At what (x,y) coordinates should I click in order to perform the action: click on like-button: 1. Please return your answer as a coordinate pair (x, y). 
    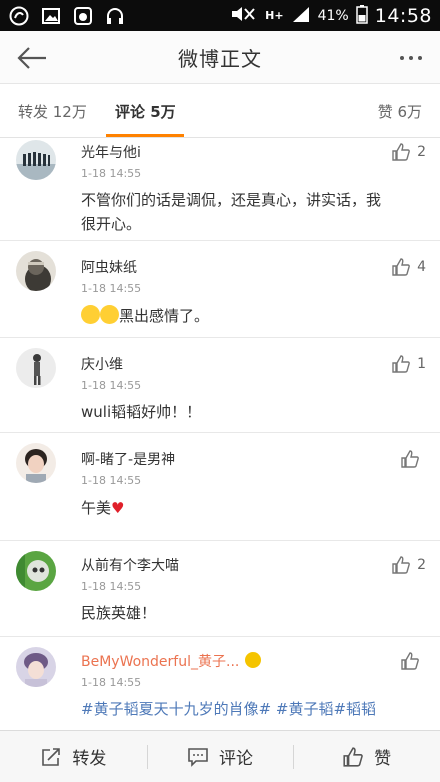
    Looking at the image, I should click on (408, 364).